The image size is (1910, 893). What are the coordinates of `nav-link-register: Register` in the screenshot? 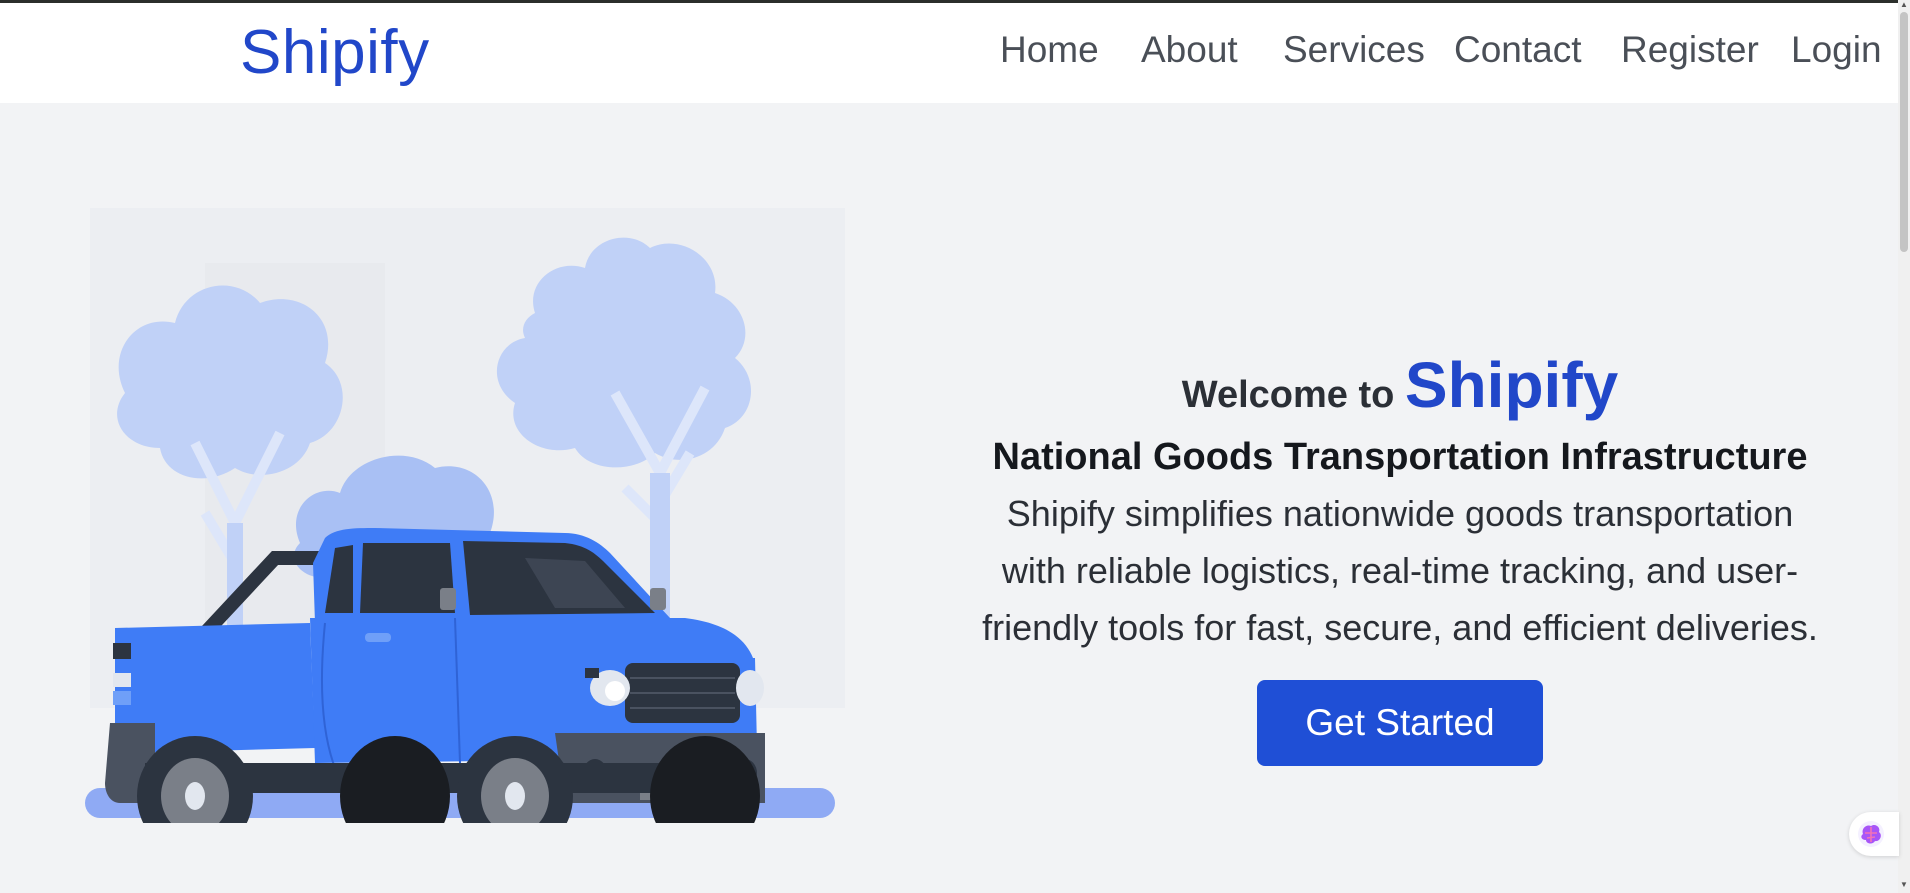 It's located at (1690, 50).